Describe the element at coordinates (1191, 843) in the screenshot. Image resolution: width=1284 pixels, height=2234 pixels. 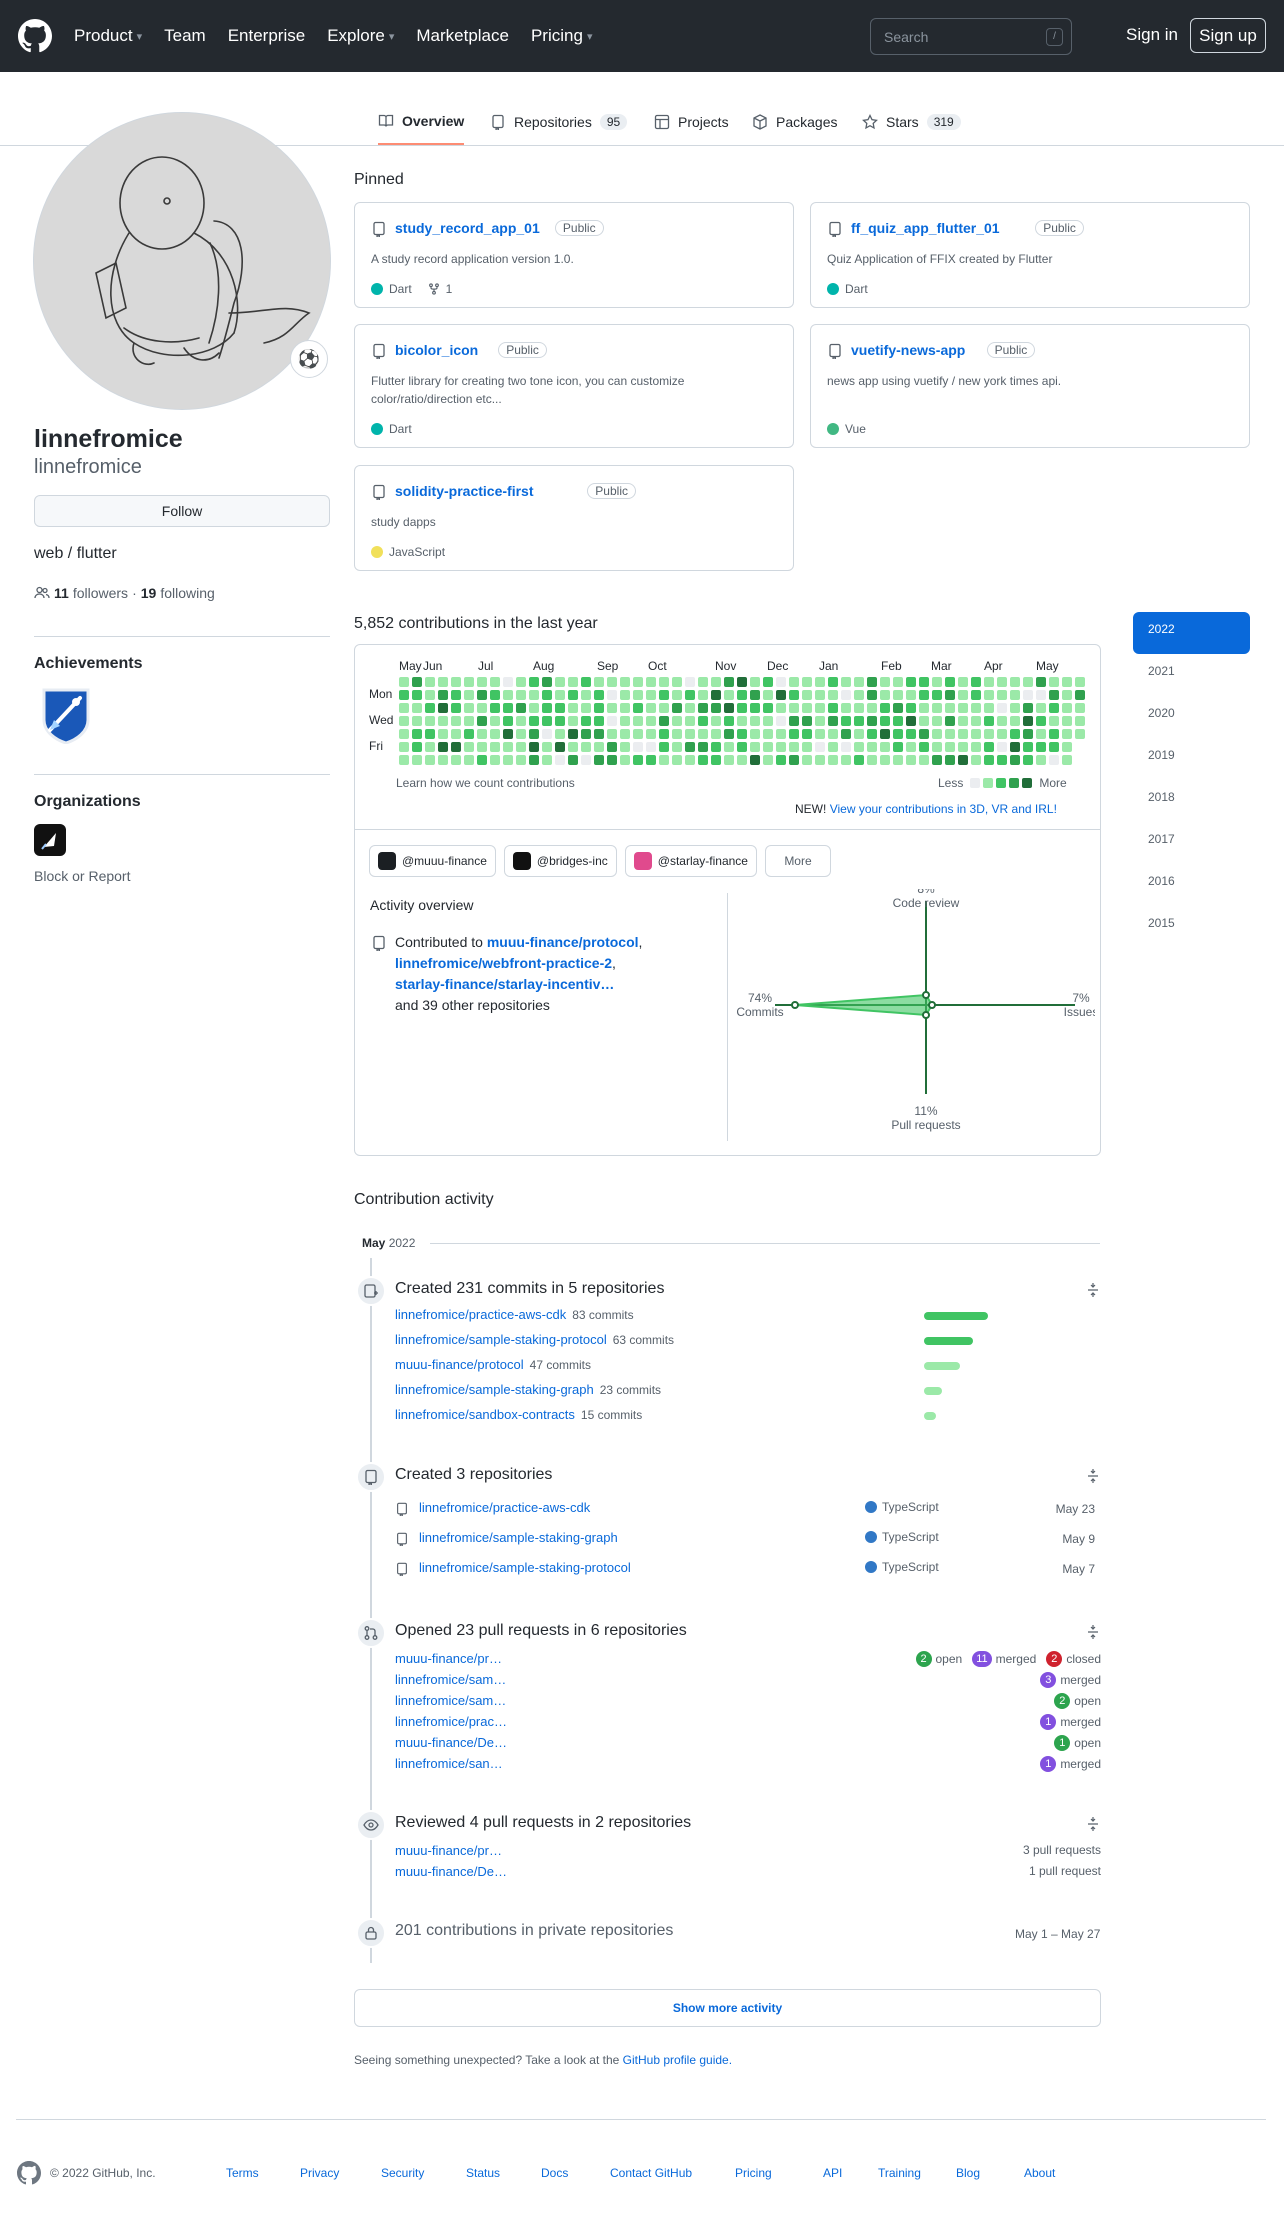
I see `year-link-2017: 2017` at that location.